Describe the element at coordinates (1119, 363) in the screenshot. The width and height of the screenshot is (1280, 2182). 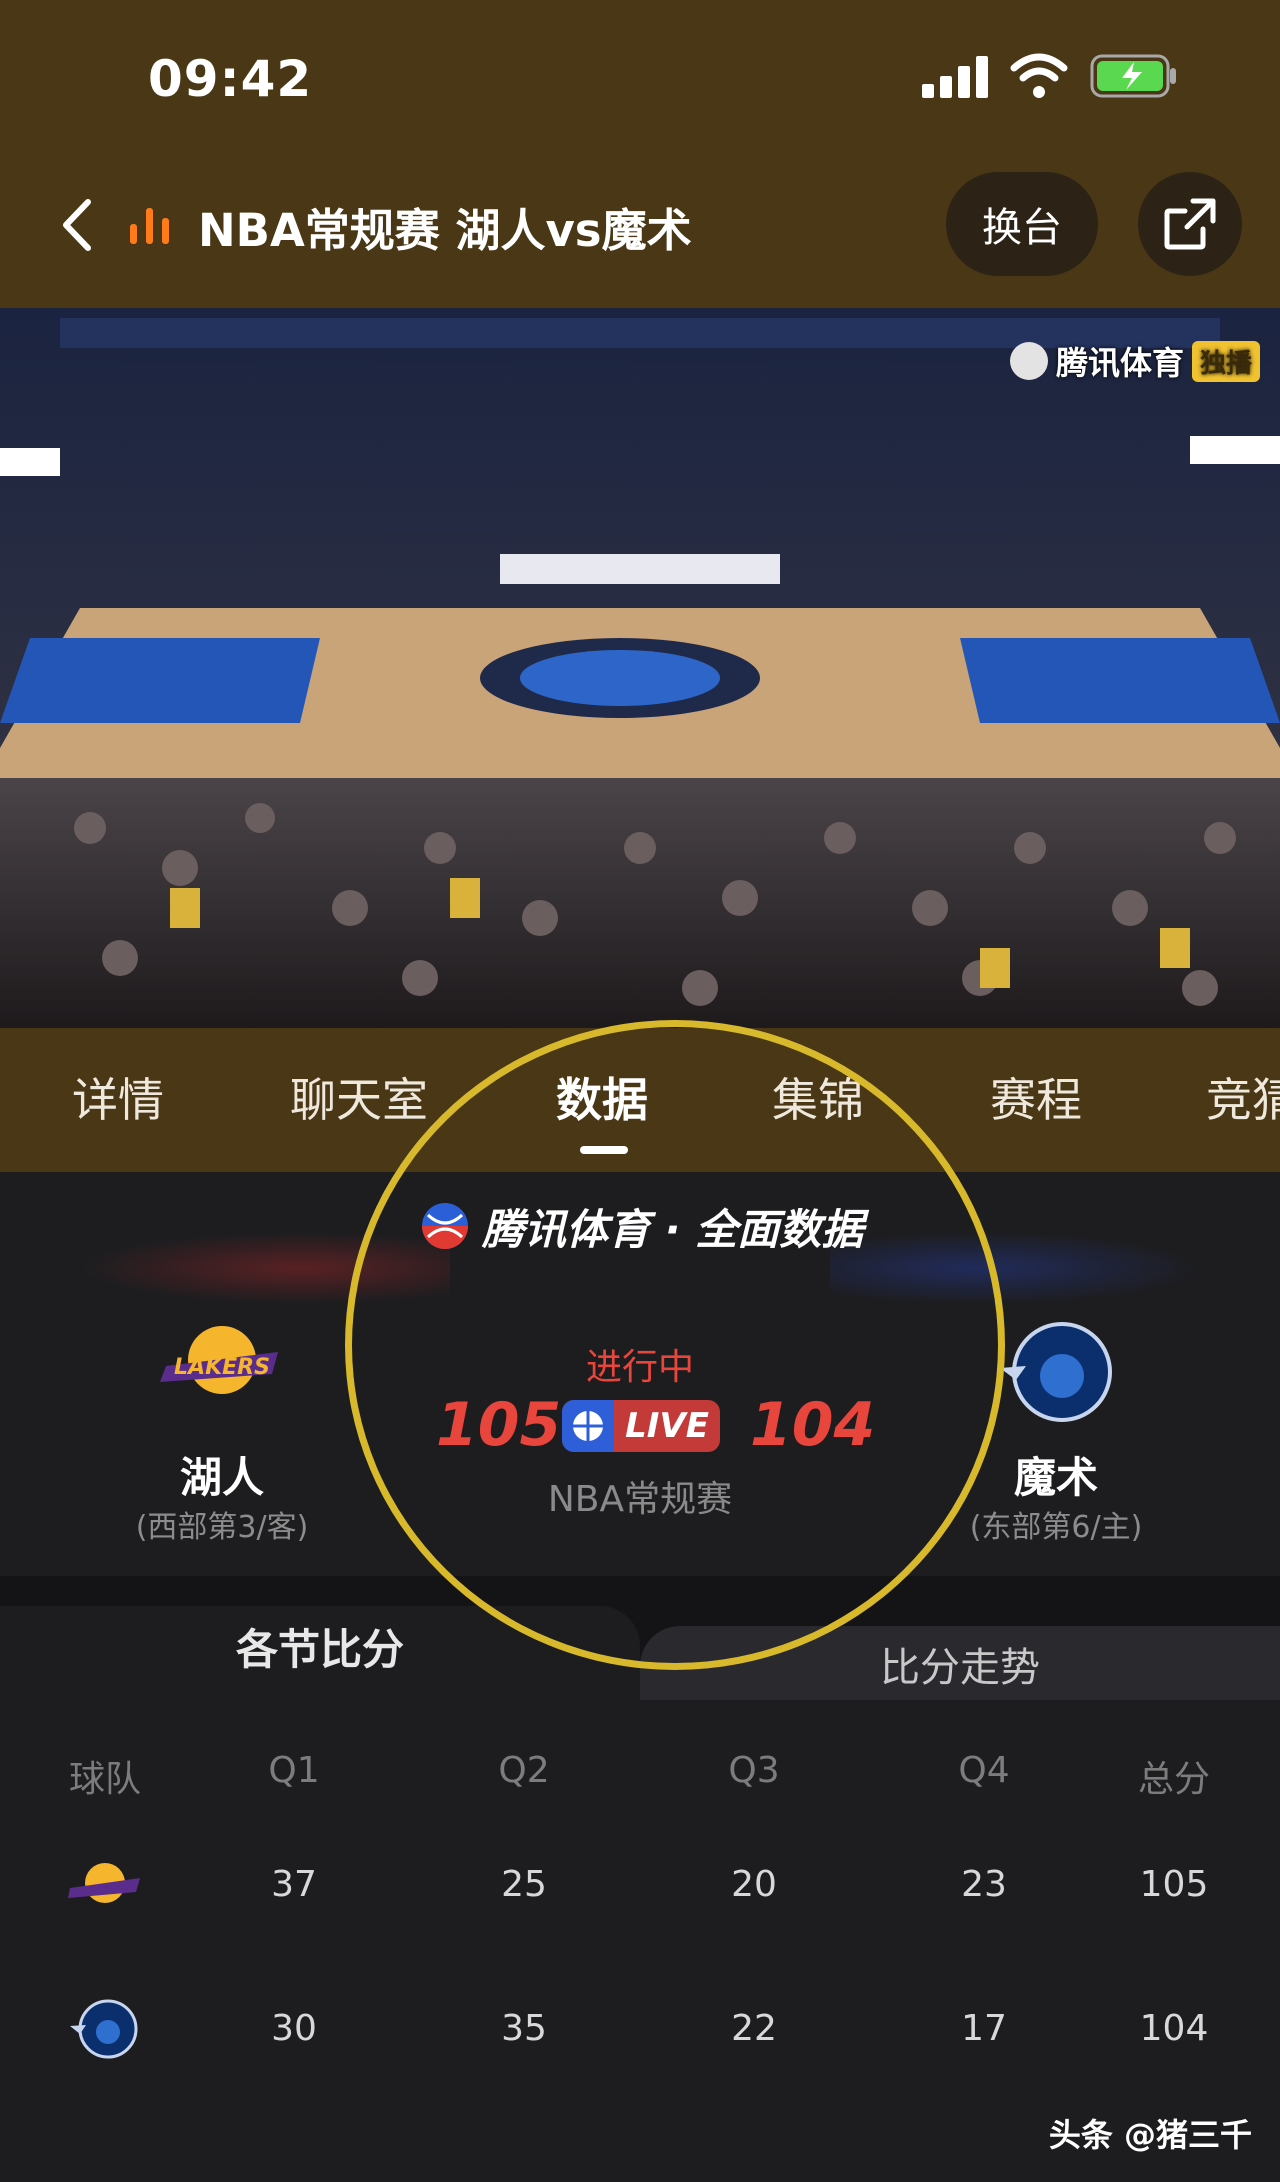
I see `watermark-text: 腾讯体育` at that location.